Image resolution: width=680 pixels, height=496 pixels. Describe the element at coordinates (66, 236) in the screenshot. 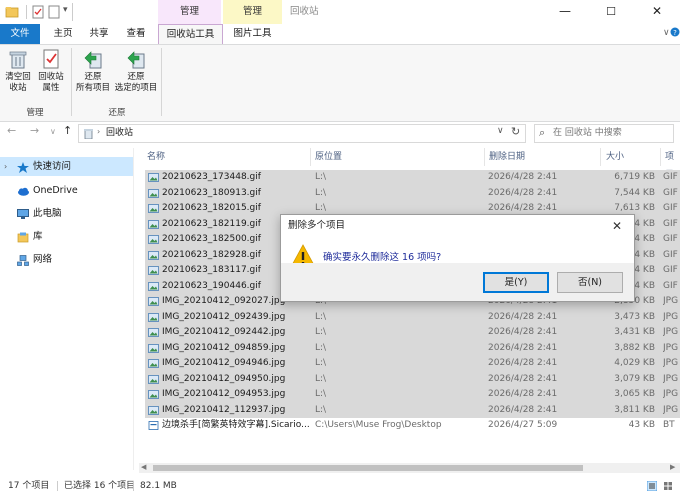

I see `nav-item-libraries: 库` at that location.